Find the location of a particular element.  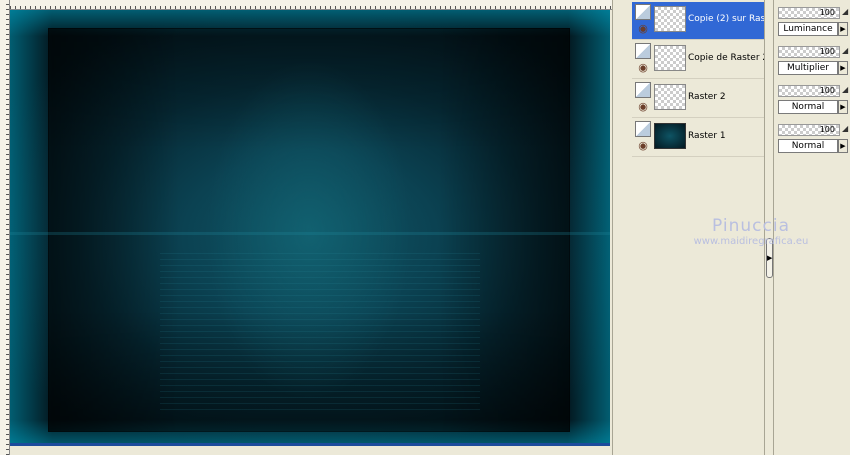

layer-name: Copie (2) sur Raster is located at coordinates (728, 19).